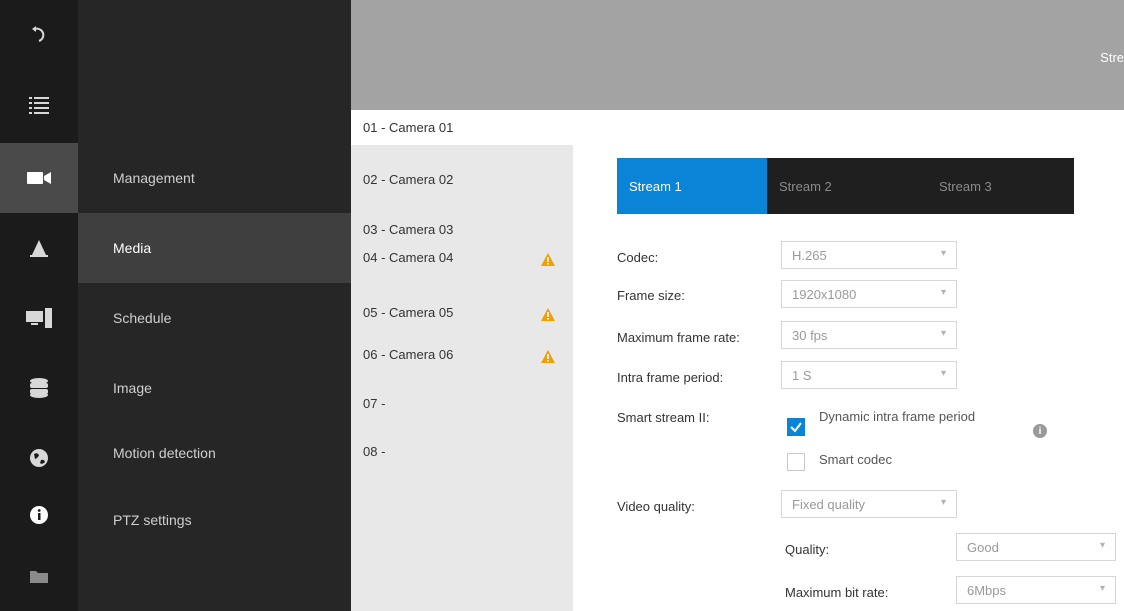 The width and height of the screenshot is (1124, 611). I want to click on dynamic-intra-frame-label: Dynamic intra frame period, so click(897, 416).